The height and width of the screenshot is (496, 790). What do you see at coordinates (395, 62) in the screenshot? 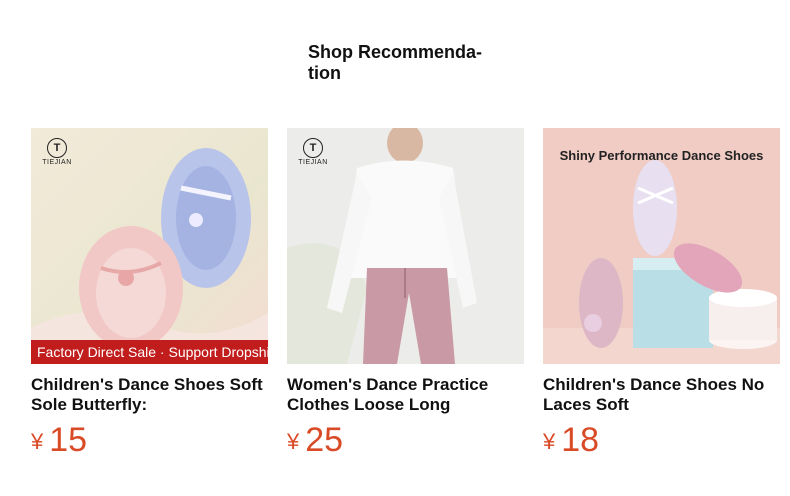
I see `section-title: Shop Recommenda-tion` at bounding box center [395, 62].